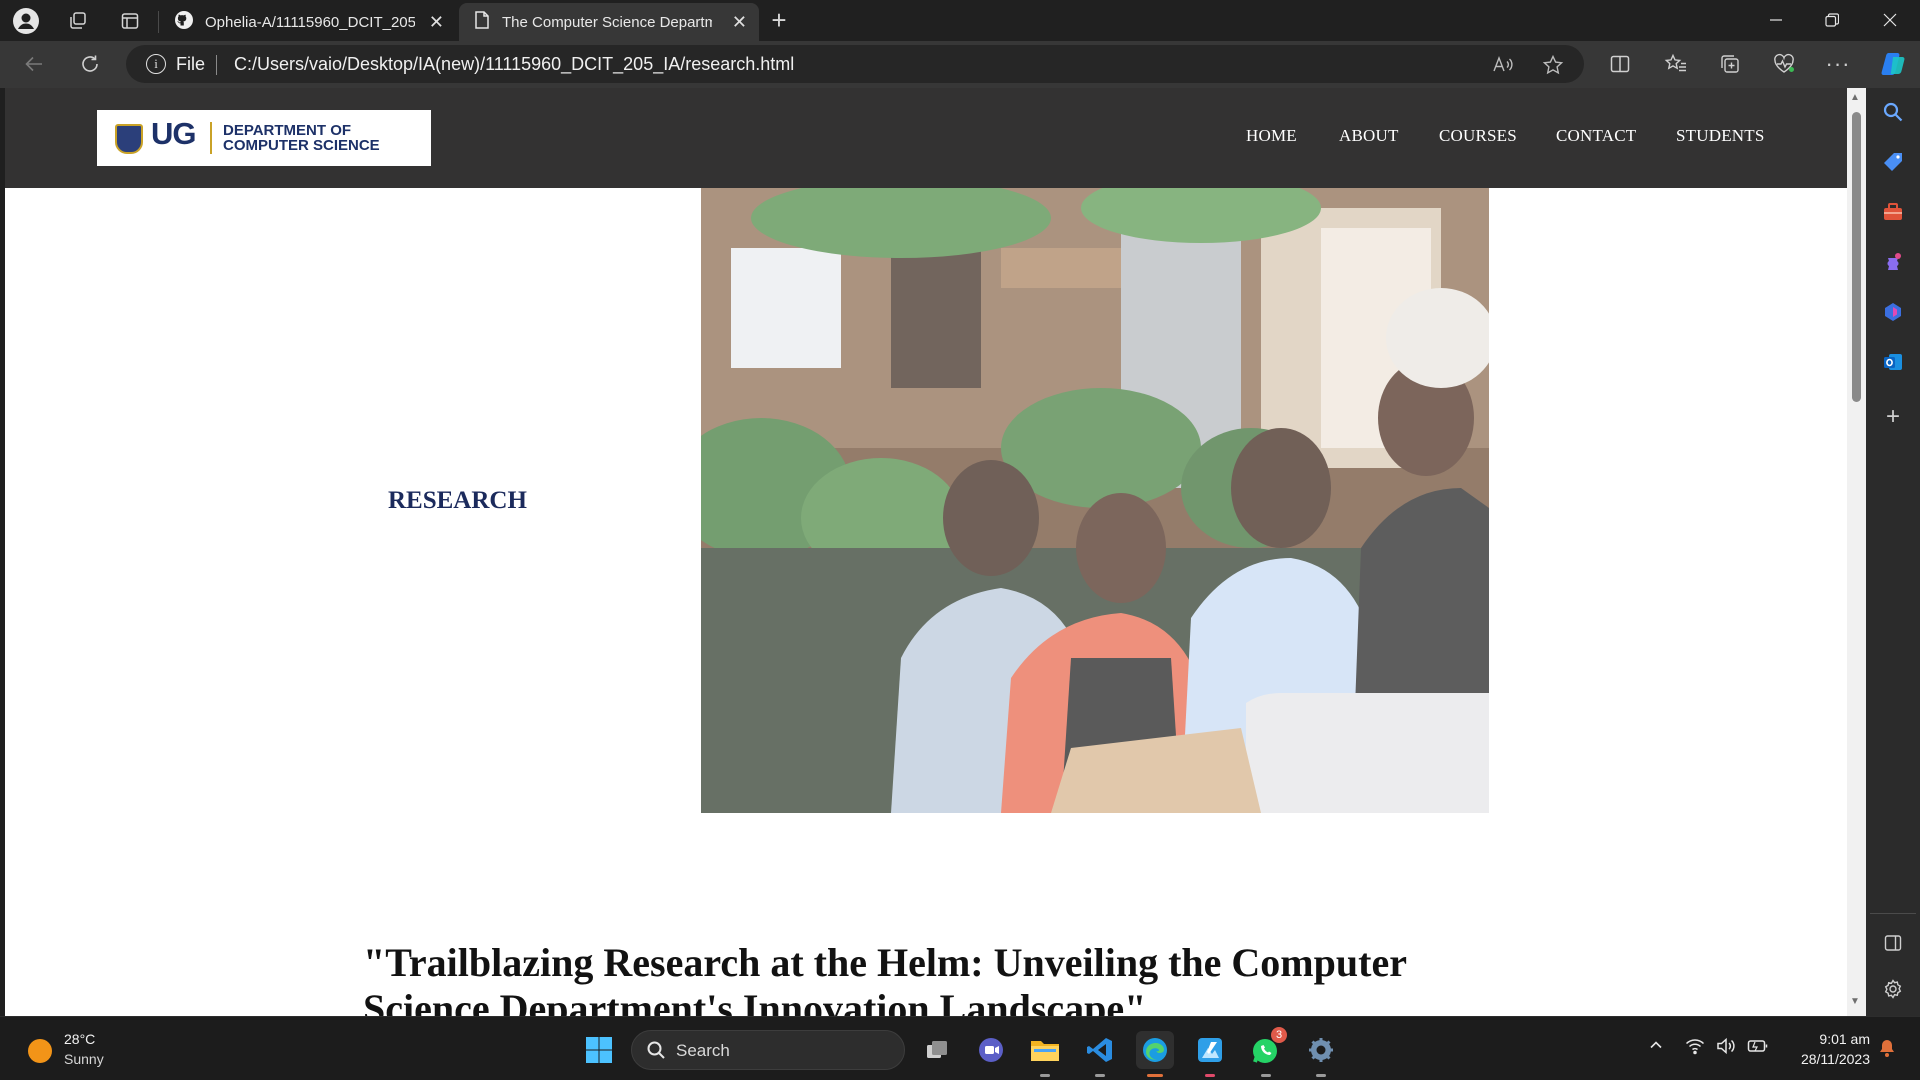 The image size is (1920, 1080). Describe the element at coordinates (301, 145) in the screenshot. I see `logo-line-2: COMPUTER SCIENCE` at that location.